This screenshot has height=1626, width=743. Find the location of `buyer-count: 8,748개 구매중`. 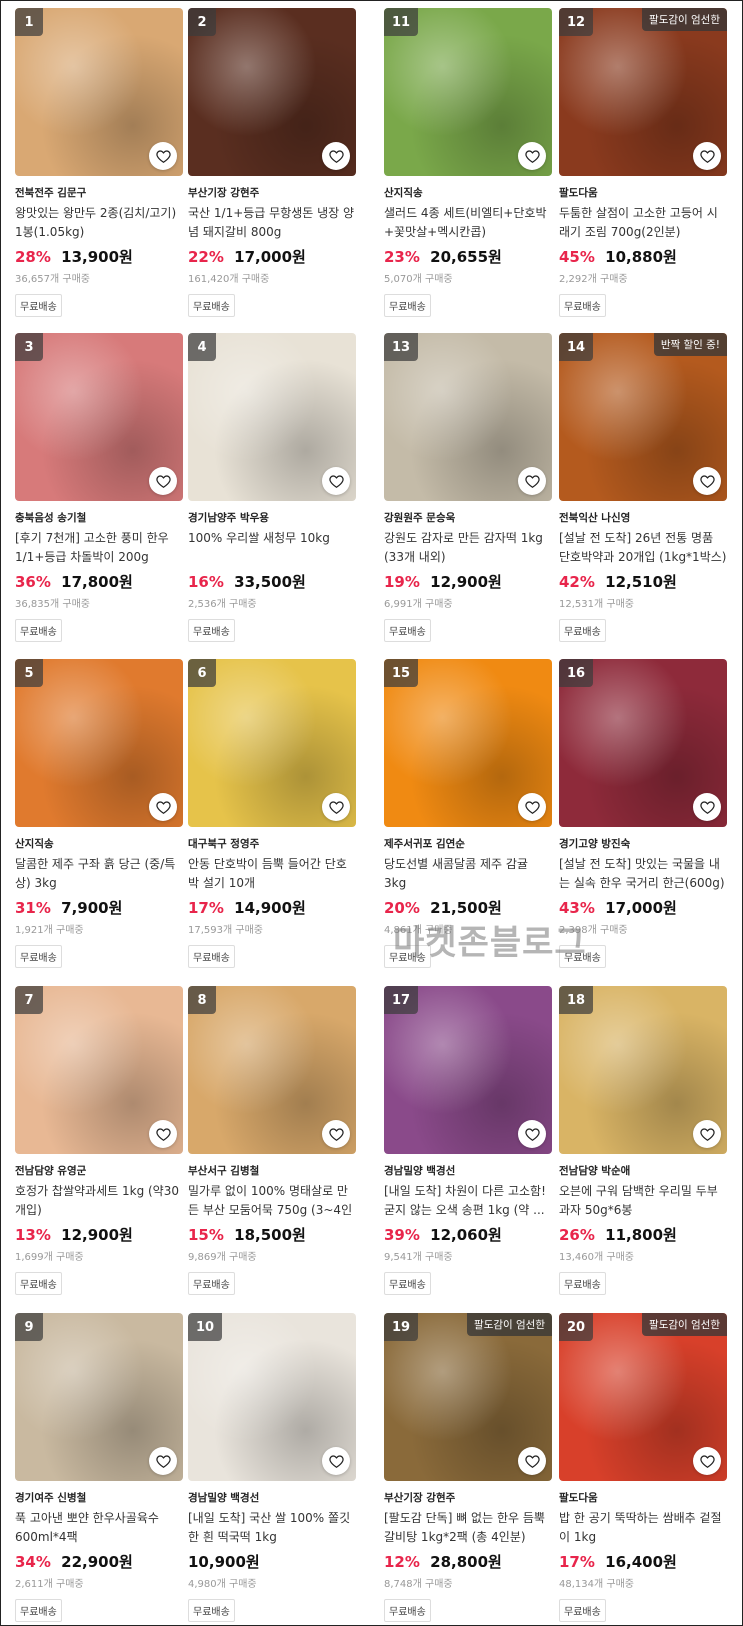

buyer-count: 8,748개 구매중 is located at coordinates (418, 1584).